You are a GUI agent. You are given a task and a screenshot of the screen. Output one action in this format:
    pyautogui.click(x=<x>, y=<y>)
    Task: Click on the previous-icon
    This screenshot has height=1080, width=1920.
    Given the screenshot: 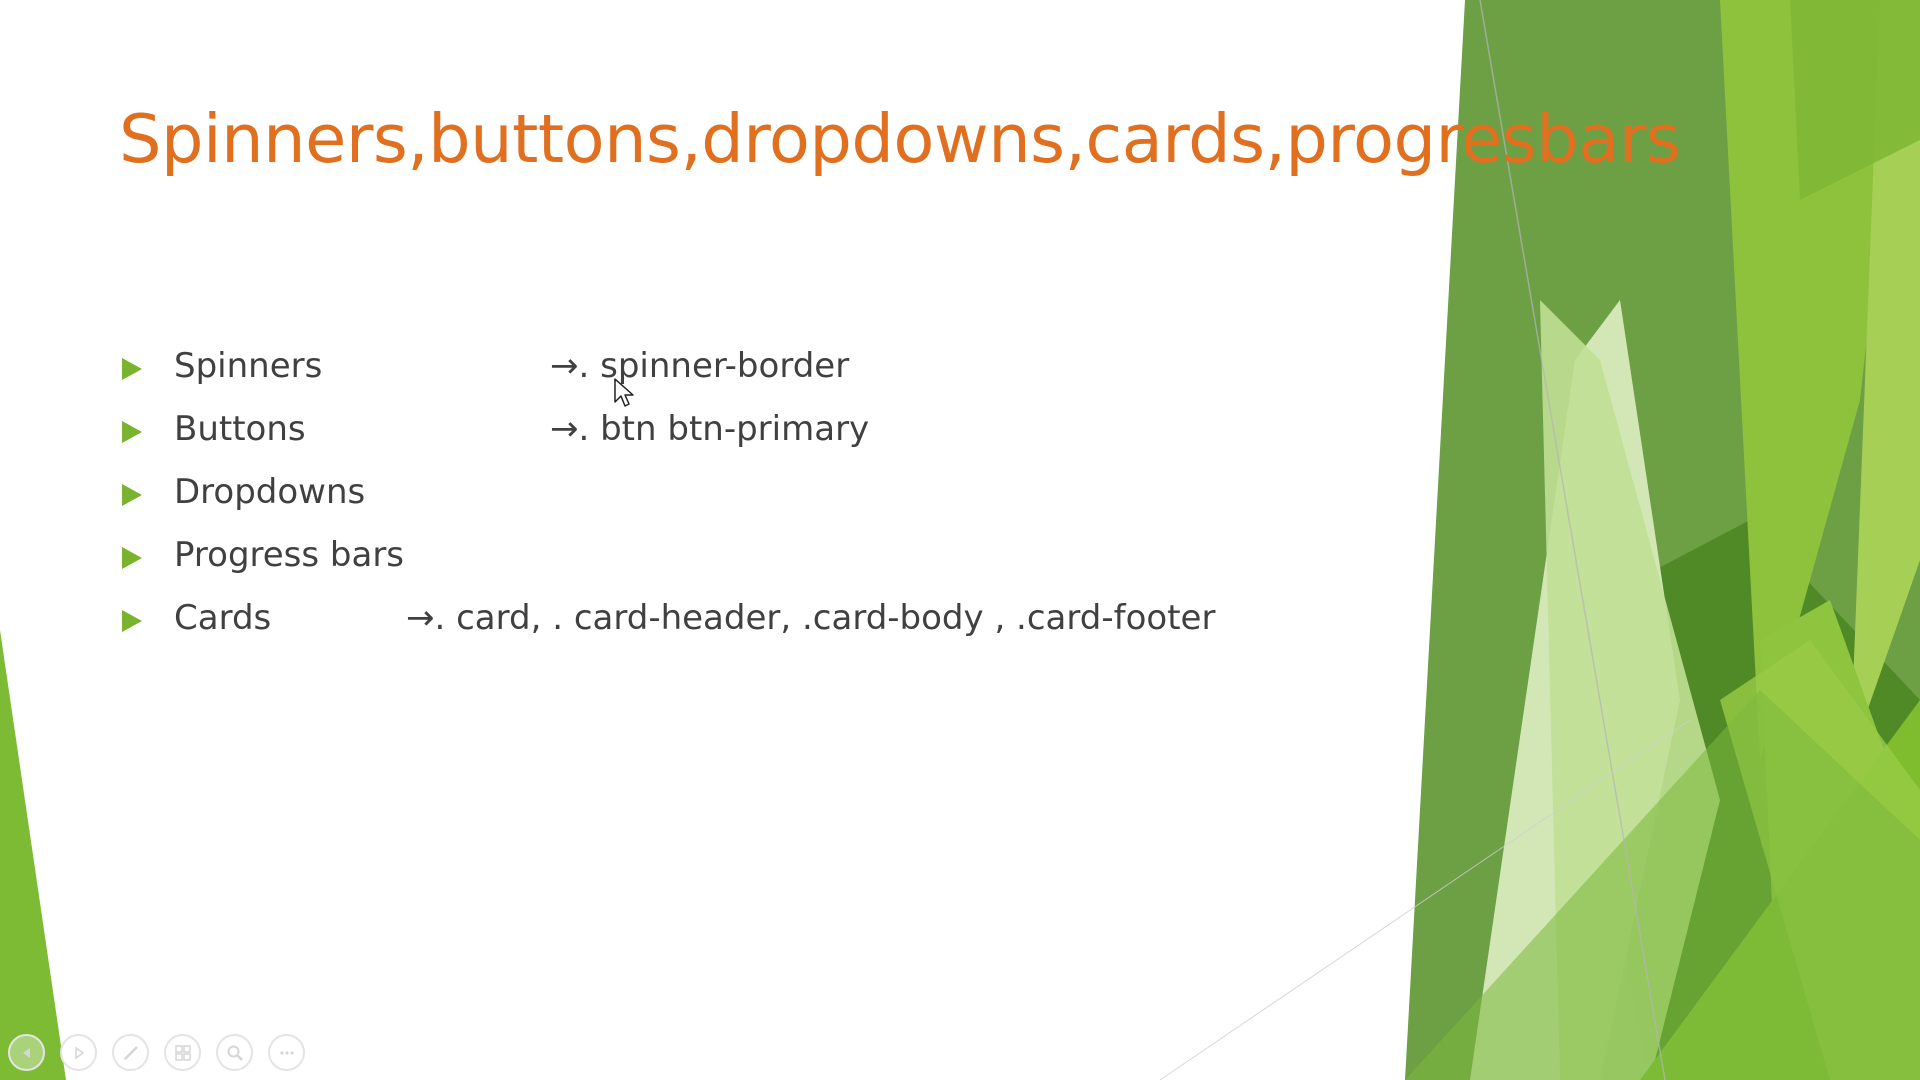 What is the action you would take?
    pyautogui.click(x=26, y=1052)
    